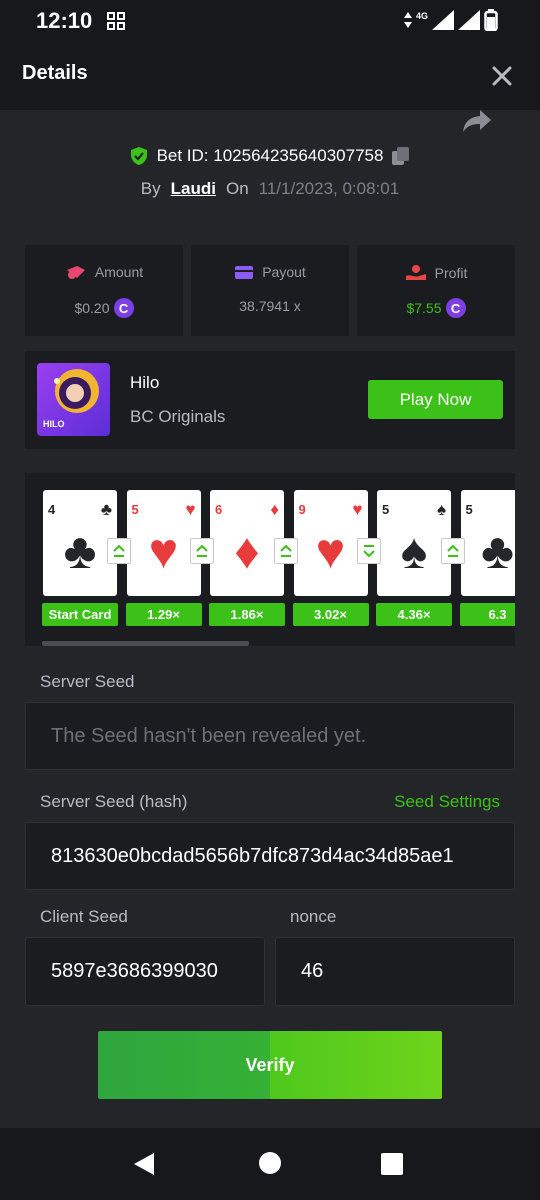  I want to click on amount-box: Amount $0.20 C, so click(104, 290).